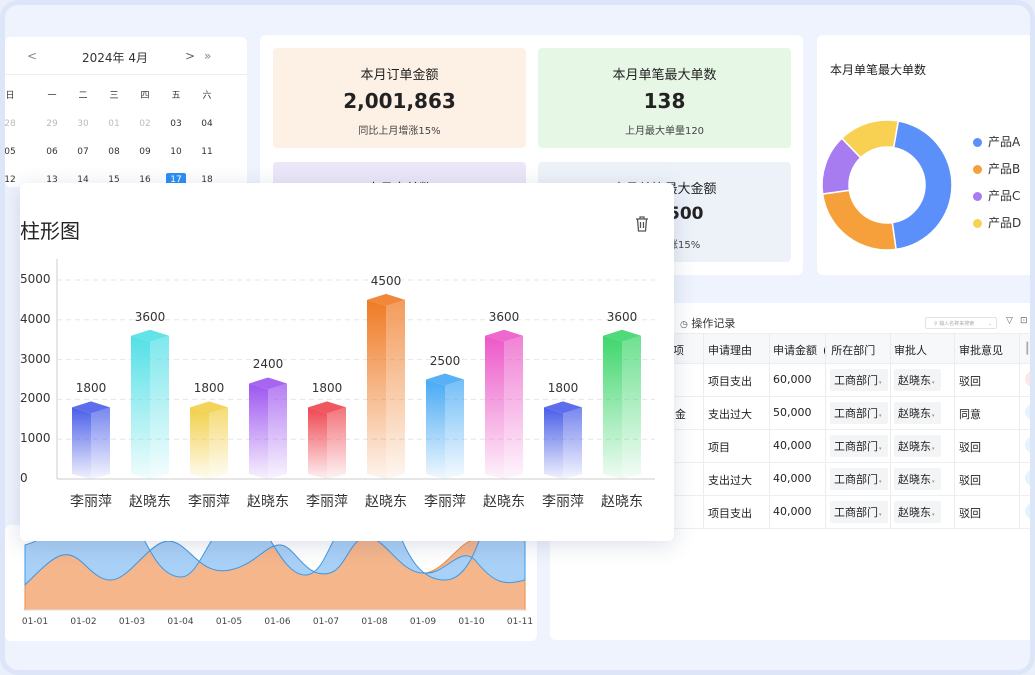  What do you see at coordinates (386, 280) in the screenshot?
I see `bar-value-label: 4500` at bounding box center [386, 280].